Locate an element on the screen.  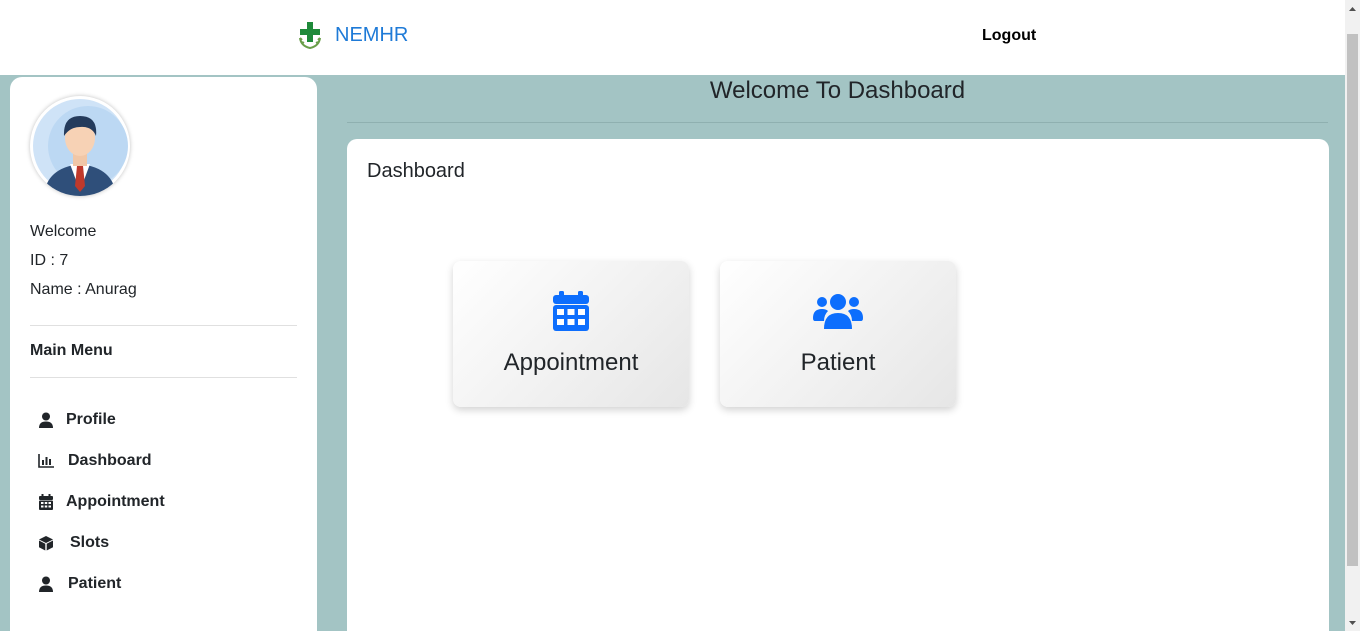
appointment-tile: Appointment is located at coordinates (571, 334).